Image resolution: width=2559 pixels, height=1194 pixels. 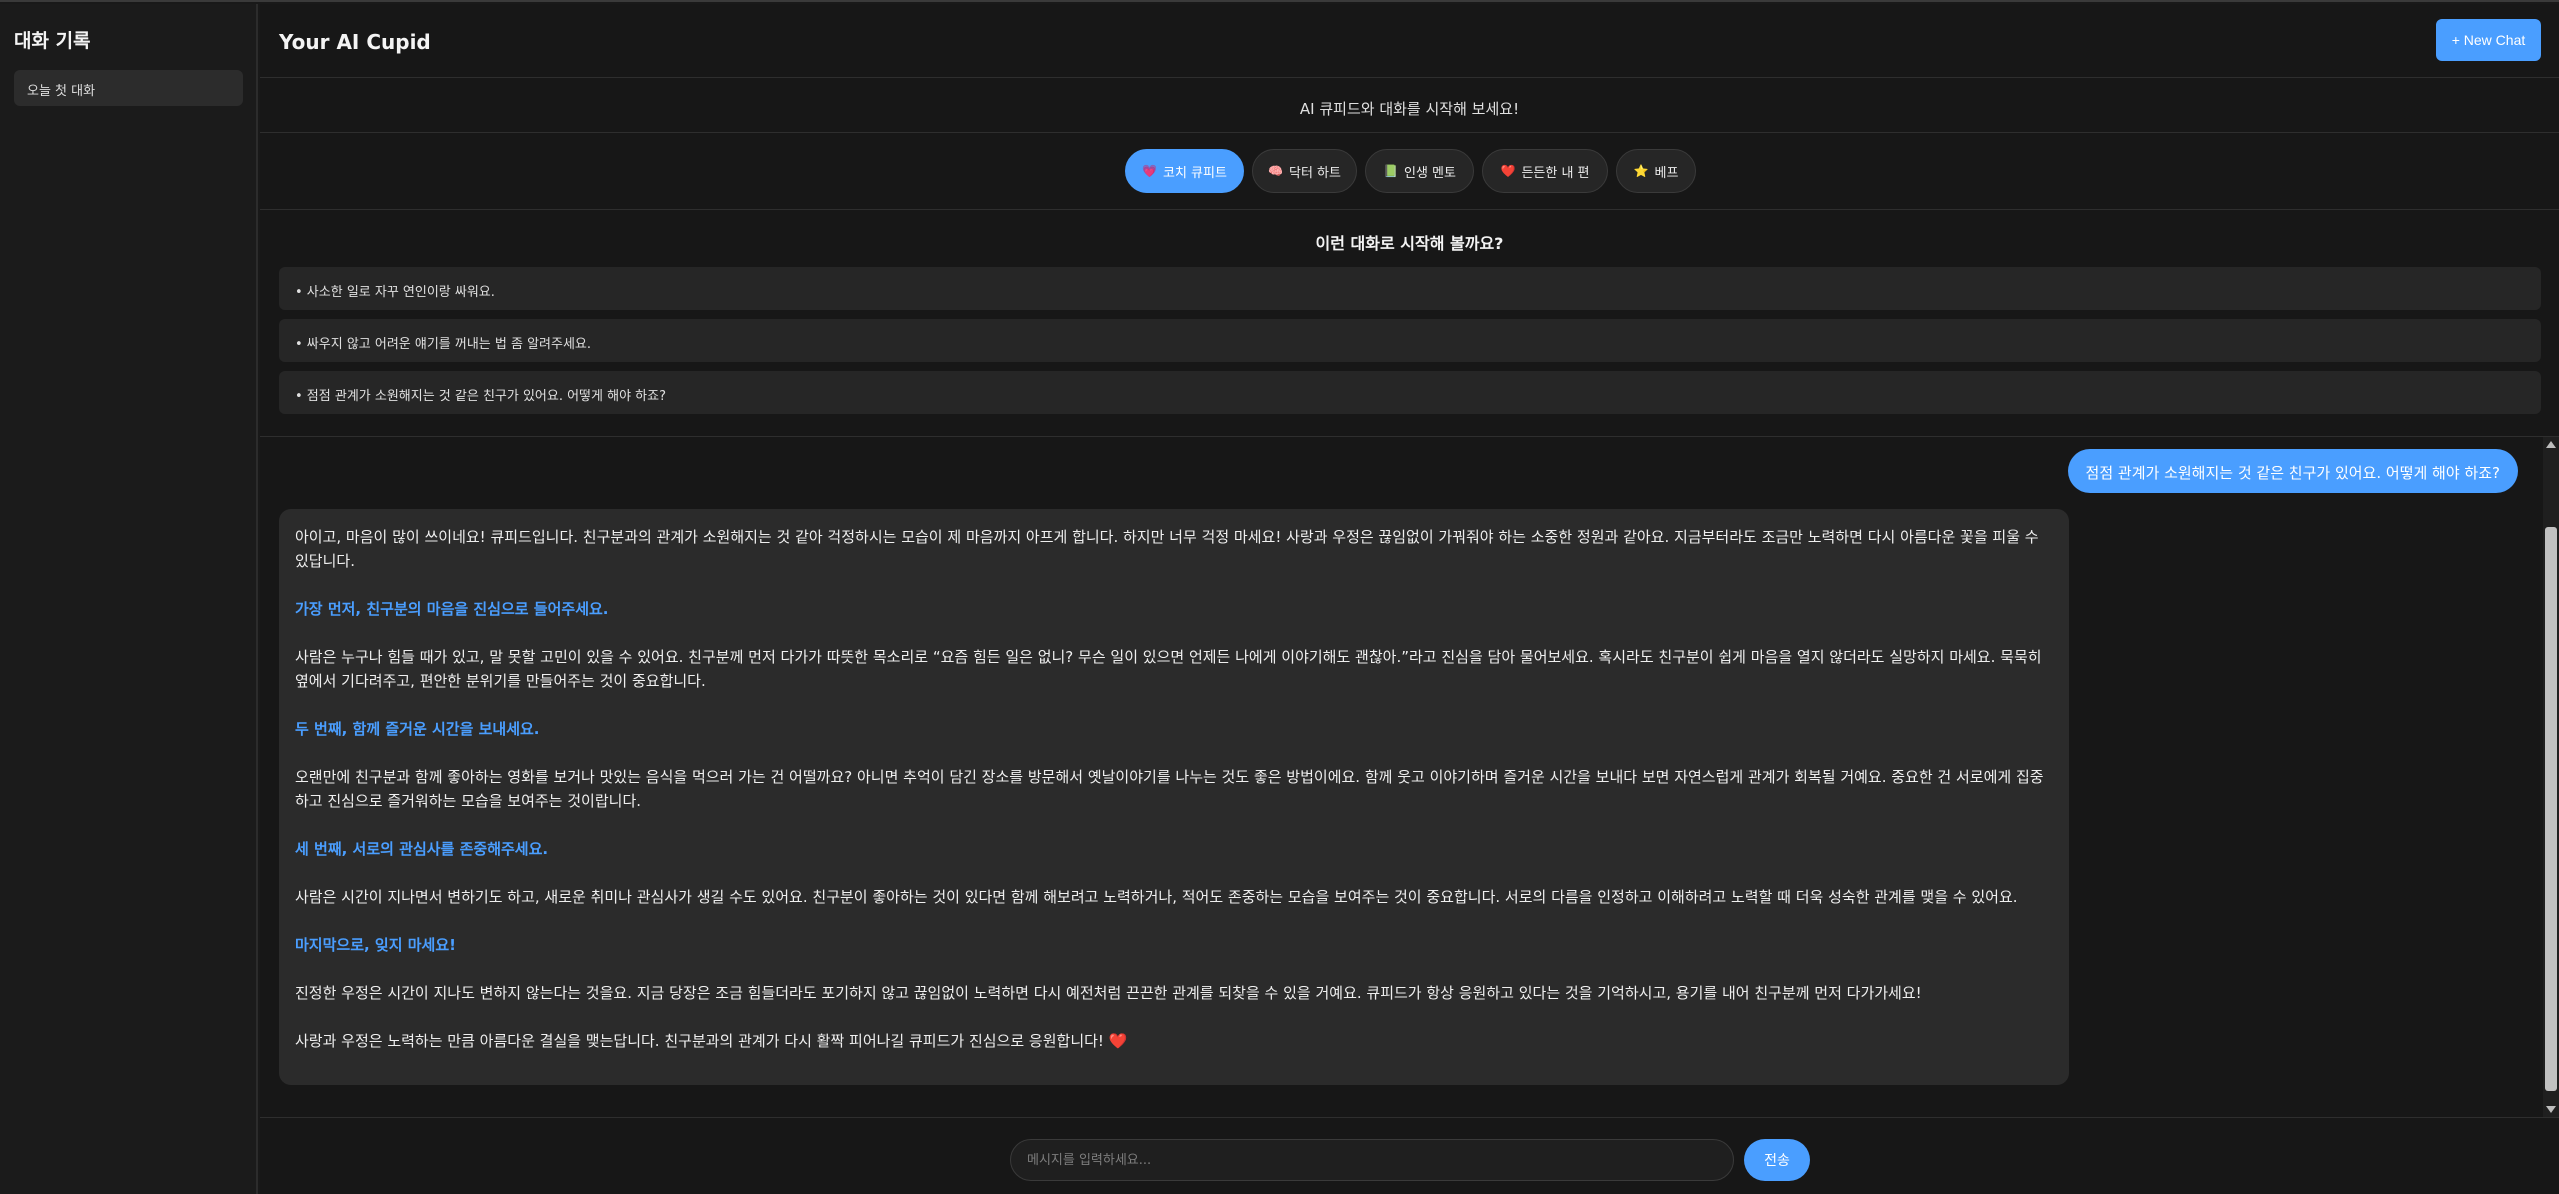 I want to click on message-heading: 가장 먼저, 친구분의 마음을 진심으로 들어주세요., so click(x=452, y=609).